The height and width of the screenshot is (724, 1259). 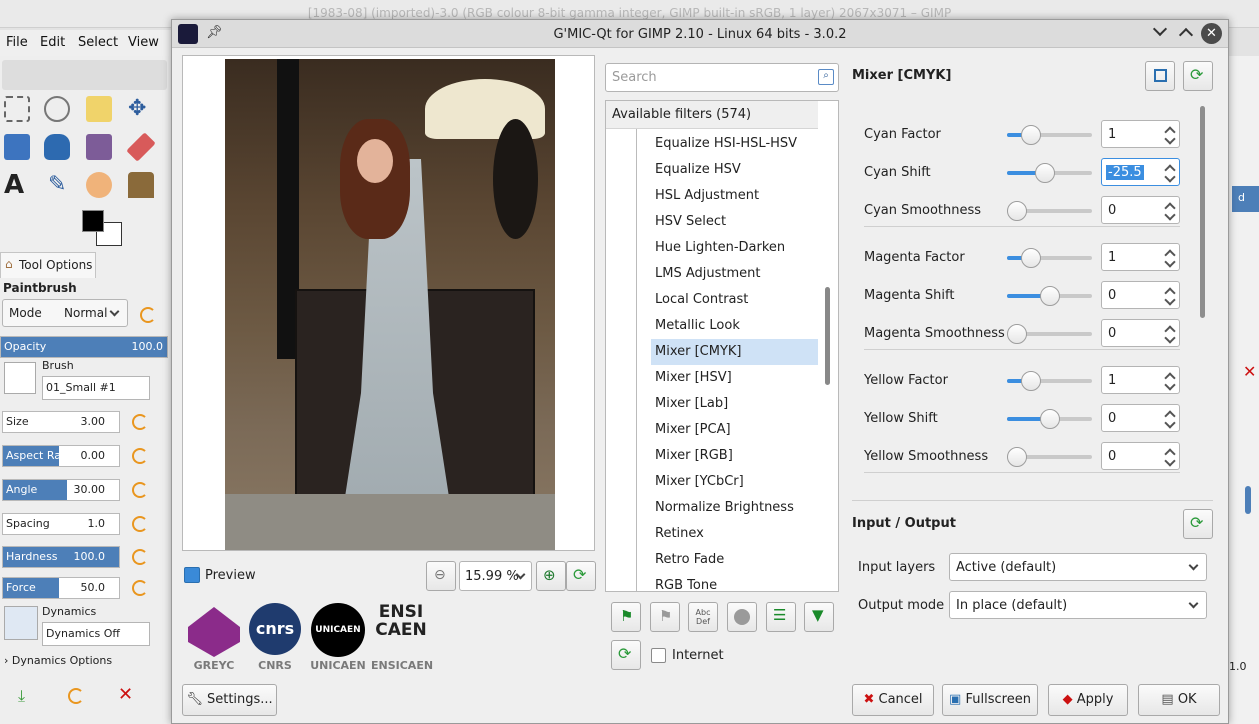 What do you see at coordinates (665, 617) in the screenshot?
I see `remove-favorite-button: ⚑` at bounding box center [665, 617].